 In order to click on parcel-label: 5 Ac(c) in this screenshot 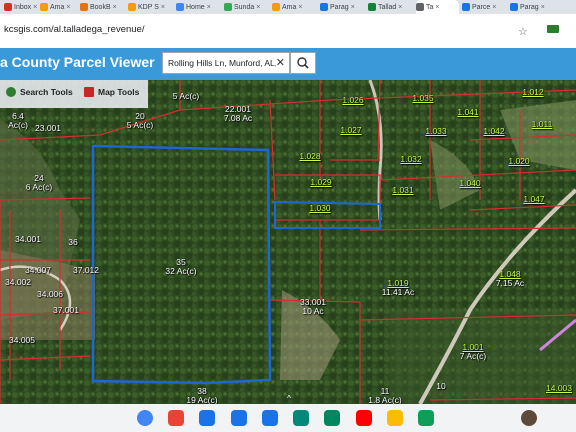, I will do `click(186, 96)`.